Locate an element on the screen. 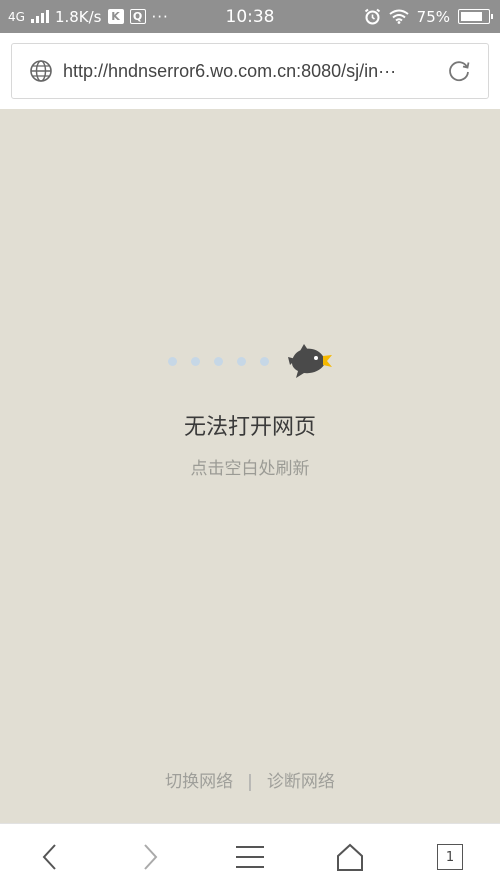 The height and width of the screenshot is (889, 500). back-icon is located at coordinates (49, 857).